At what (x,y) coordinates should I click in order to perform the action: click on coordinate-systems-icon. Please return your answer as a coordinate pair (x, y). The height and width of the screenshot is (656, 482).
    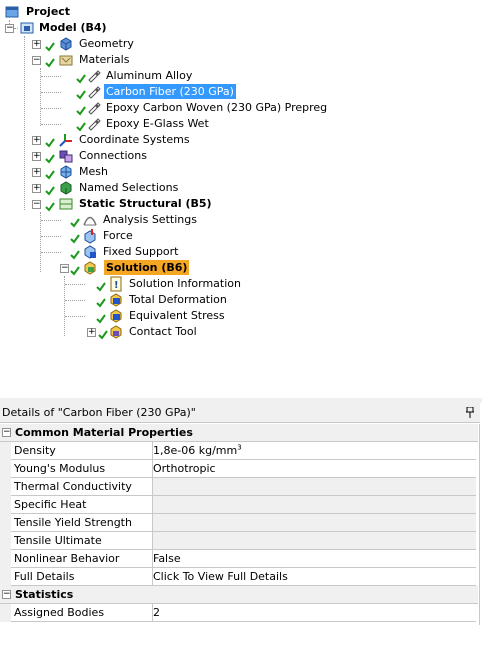
    Looking at the image, I should click on (65, 140).